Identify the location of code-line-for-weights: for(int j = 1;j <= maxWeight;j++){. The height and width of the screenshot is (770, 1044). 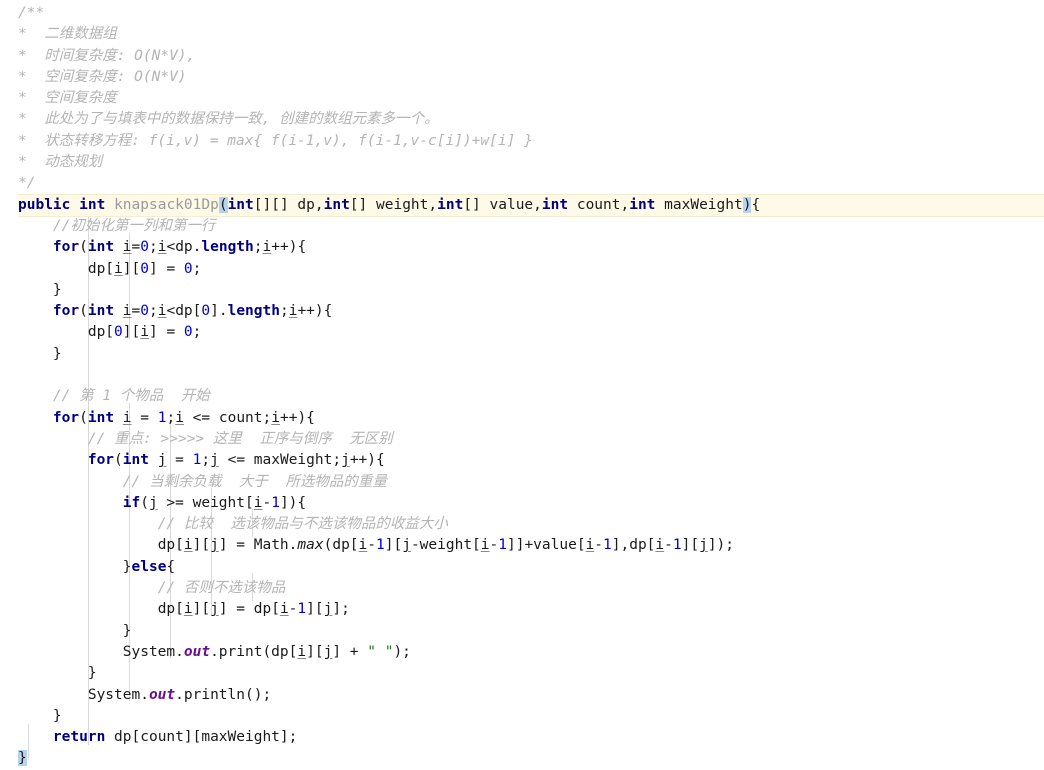
(522, 460).